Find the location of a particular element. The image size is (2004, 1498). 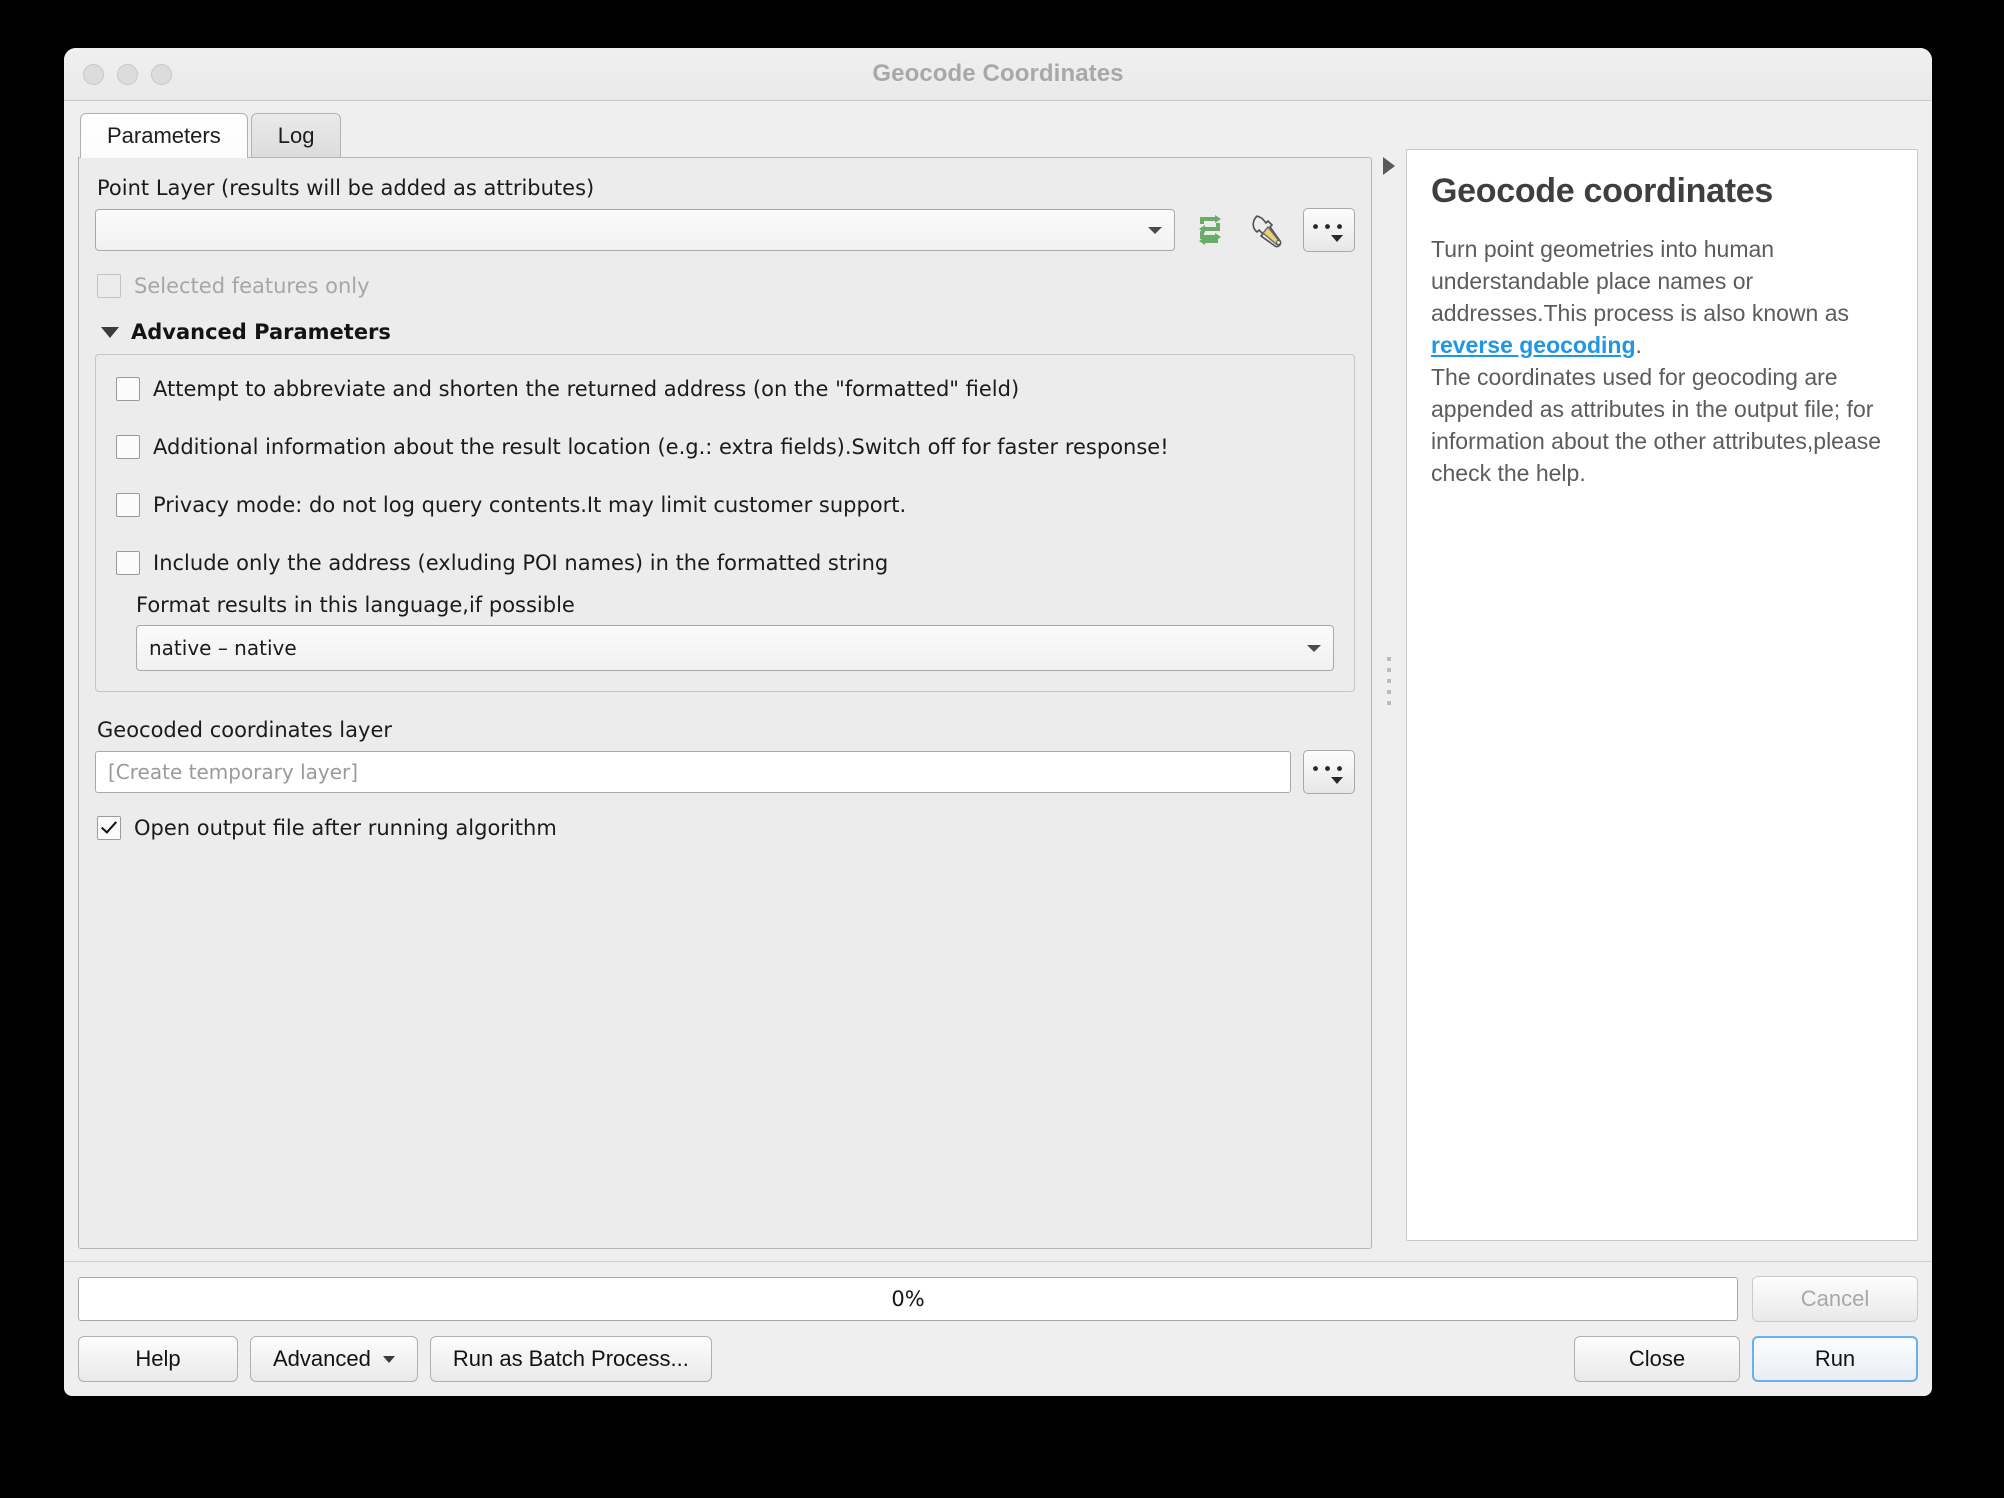

splitter-grip is located at coordinates (1389, 681).